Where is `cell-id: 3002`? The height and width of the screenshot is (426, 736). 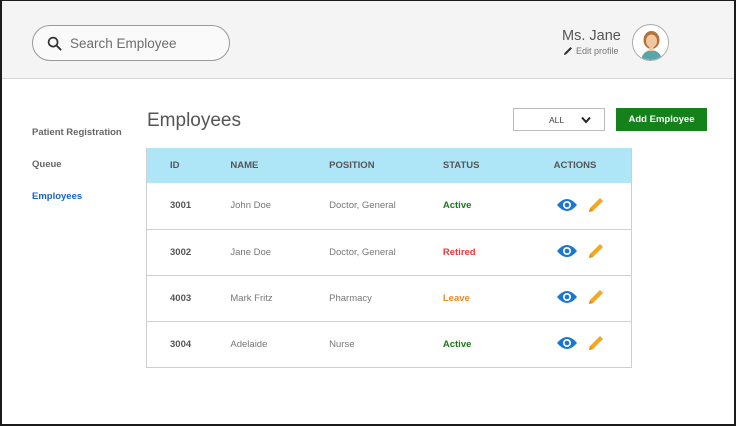 cell-id: 3002 is located at coordinates (181, 252).